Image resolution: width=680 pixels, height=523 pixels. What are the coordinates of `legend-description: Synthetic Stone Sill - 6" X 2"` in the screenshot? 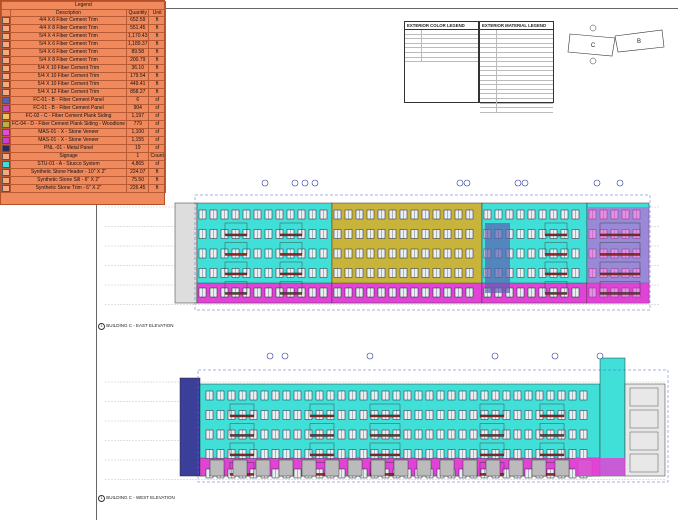 It's located at (68, 181).